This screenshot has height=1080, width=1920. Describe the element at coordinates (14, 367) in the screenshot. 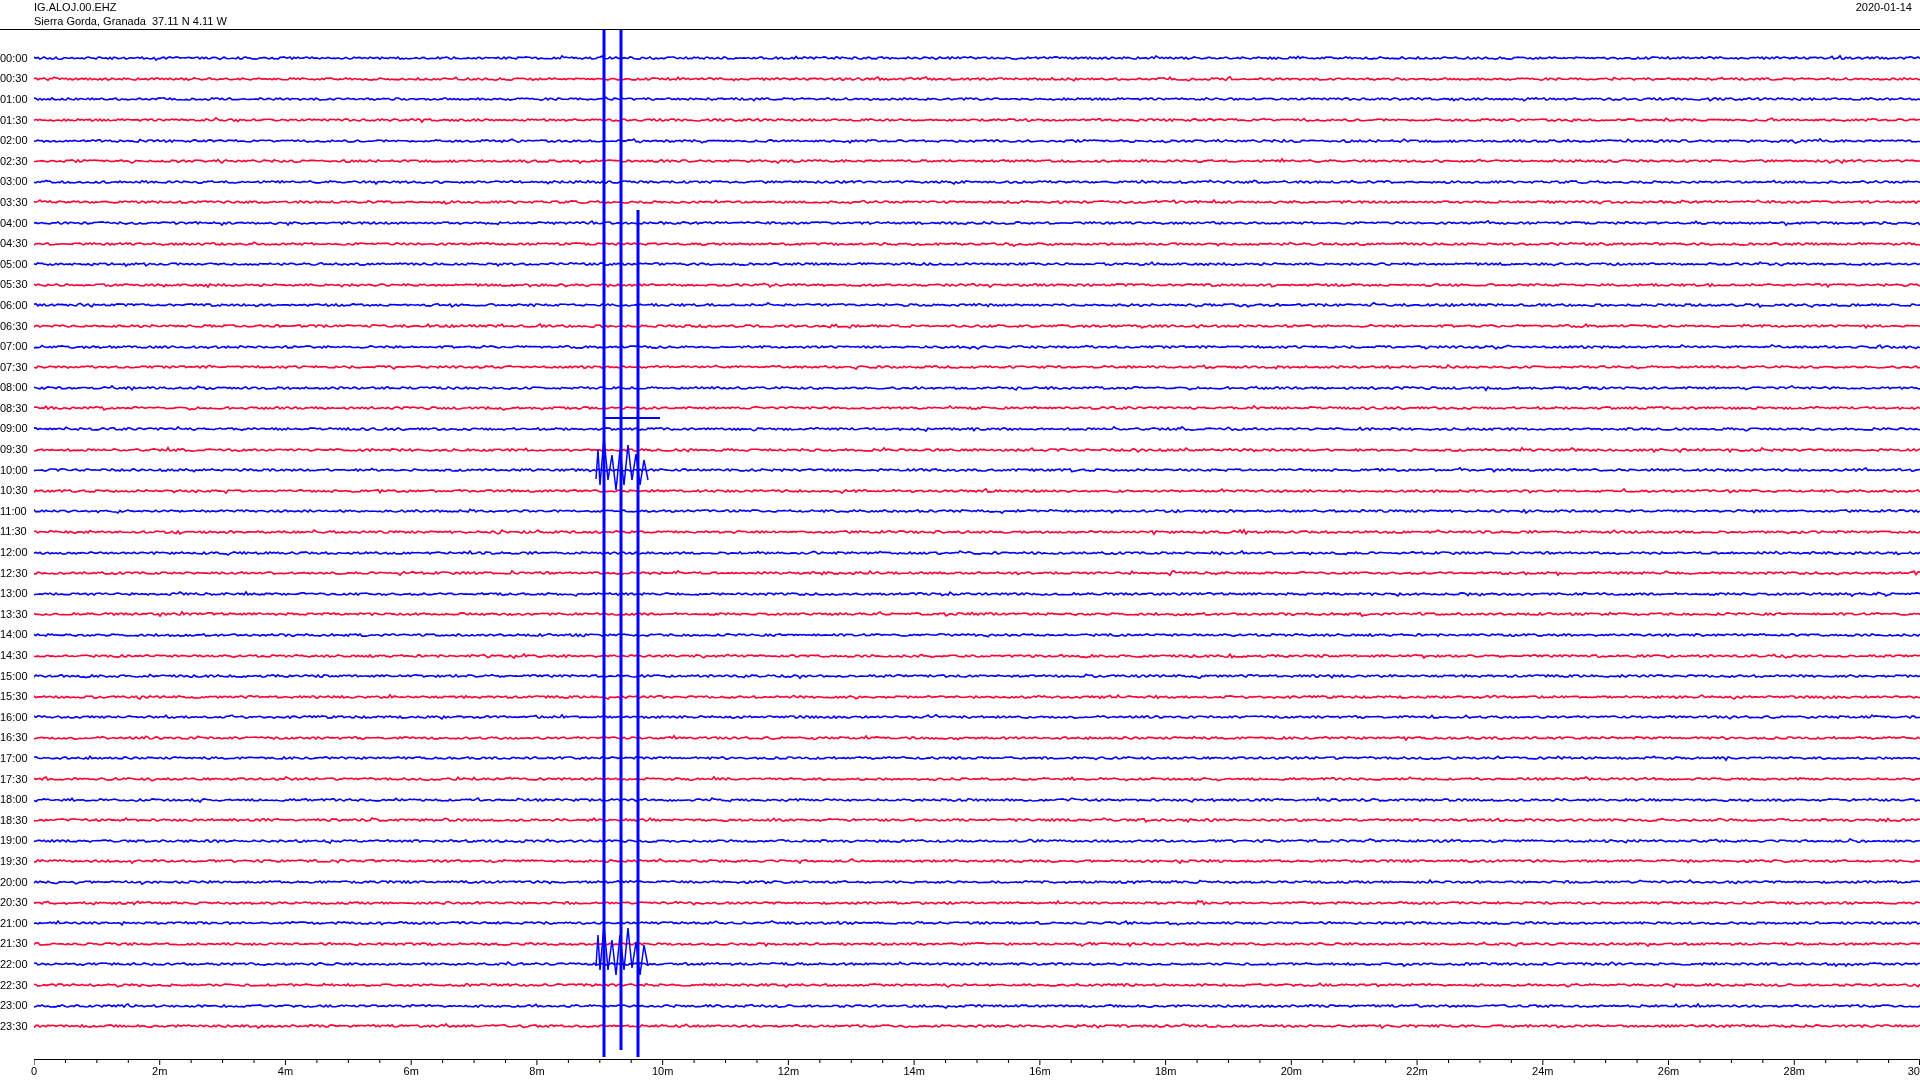

I see `hour-label: 07:30` at that location.